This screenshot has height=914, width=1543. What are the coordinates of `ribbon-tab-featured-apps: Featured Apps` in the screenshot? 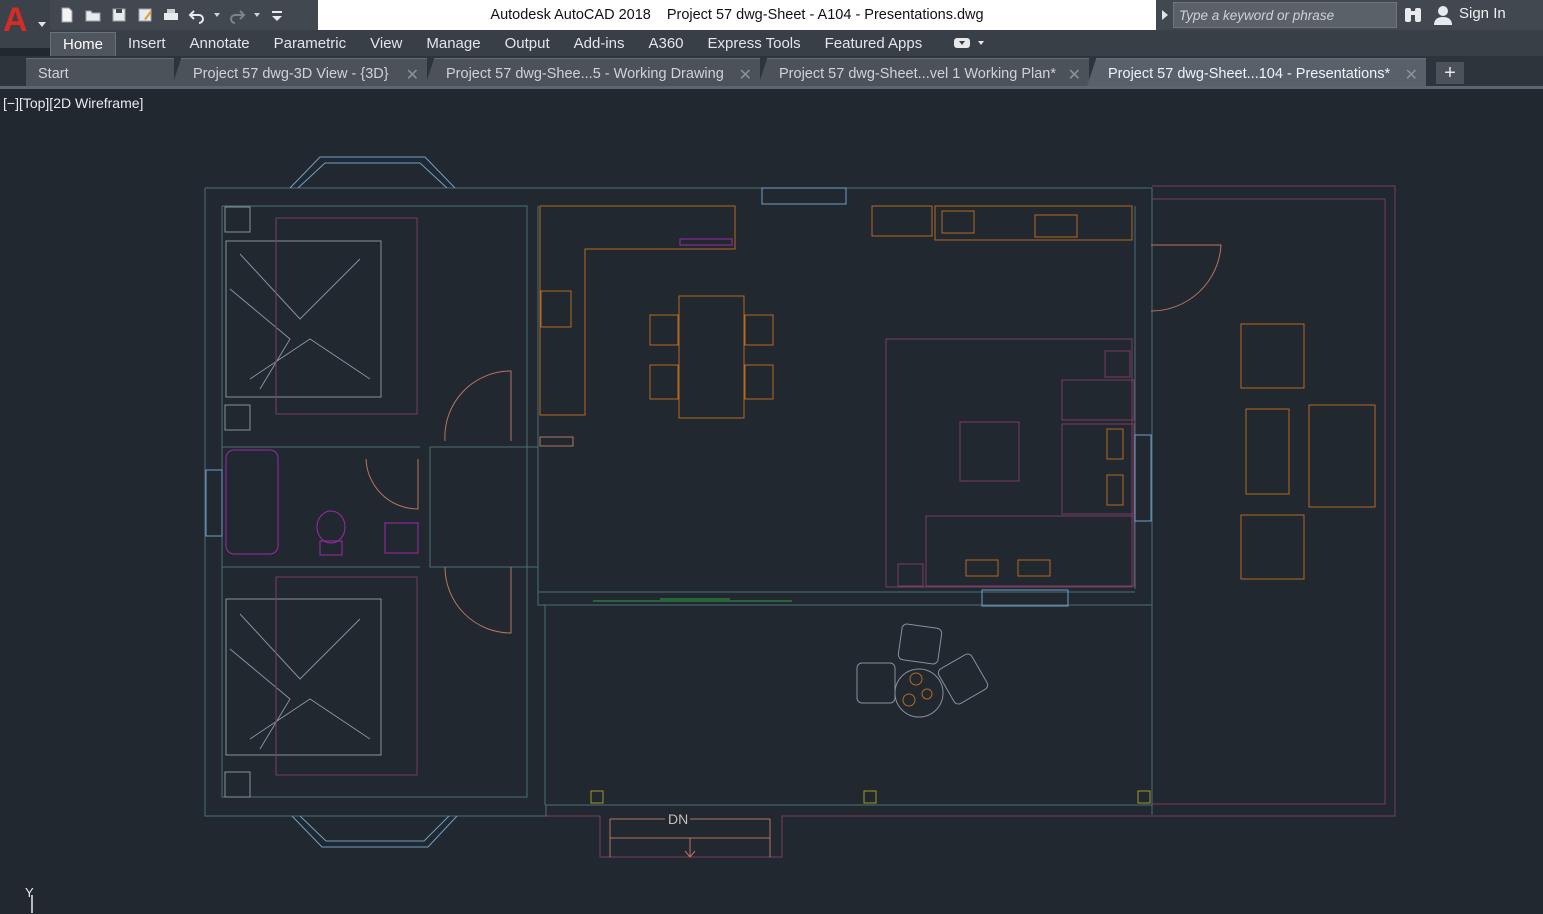 It's located at (874, 43).